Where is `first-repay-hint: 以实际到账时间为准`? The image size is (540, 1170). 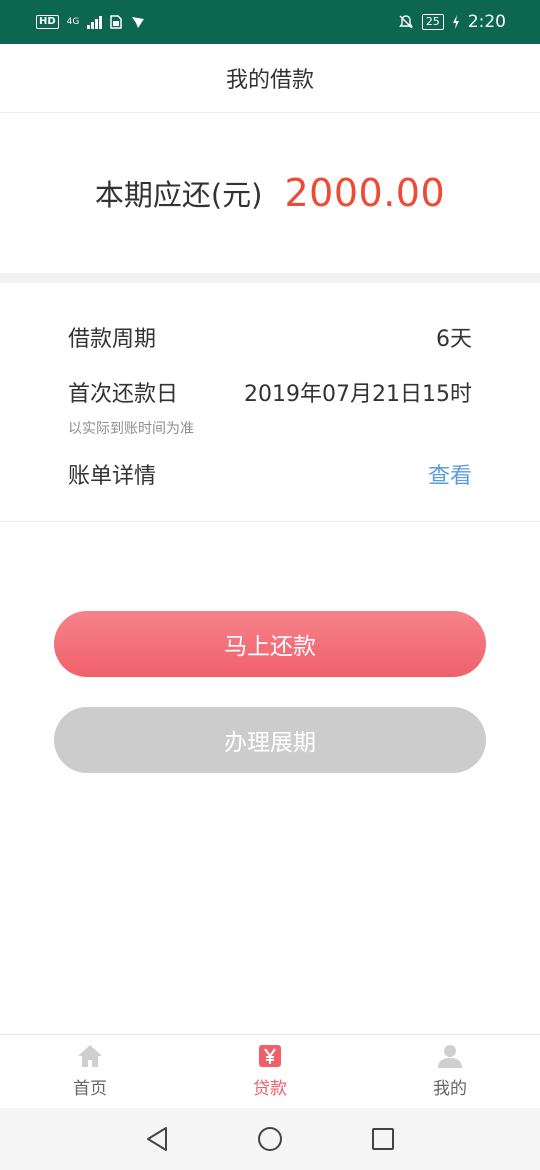 first-repay-hint: 以实际到账时间为准 is located at coordinates (131, 429).